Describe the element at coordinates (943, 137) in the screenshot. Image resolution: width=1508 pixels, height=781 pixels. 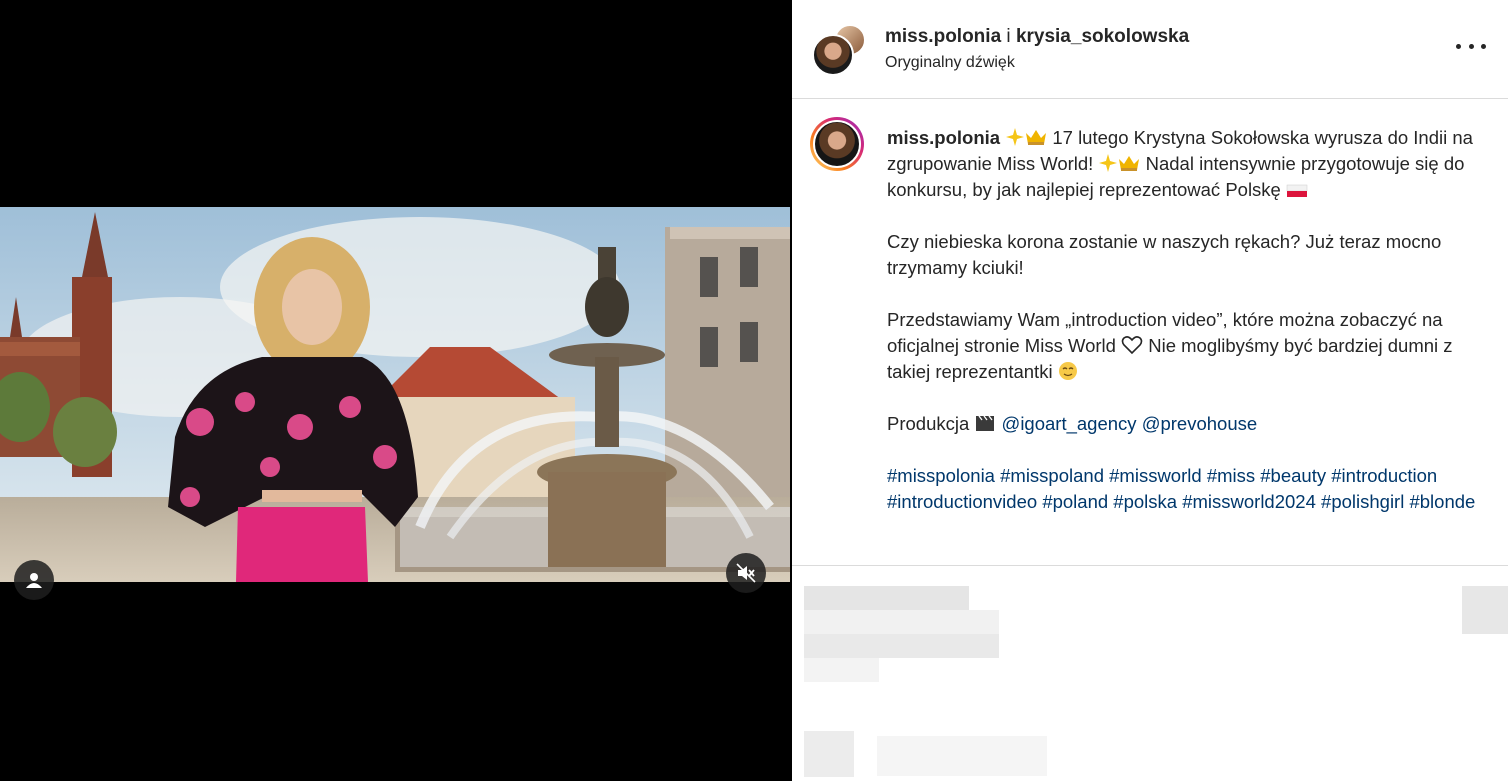
I see `caption-username-link: miss.polonia` at that location.